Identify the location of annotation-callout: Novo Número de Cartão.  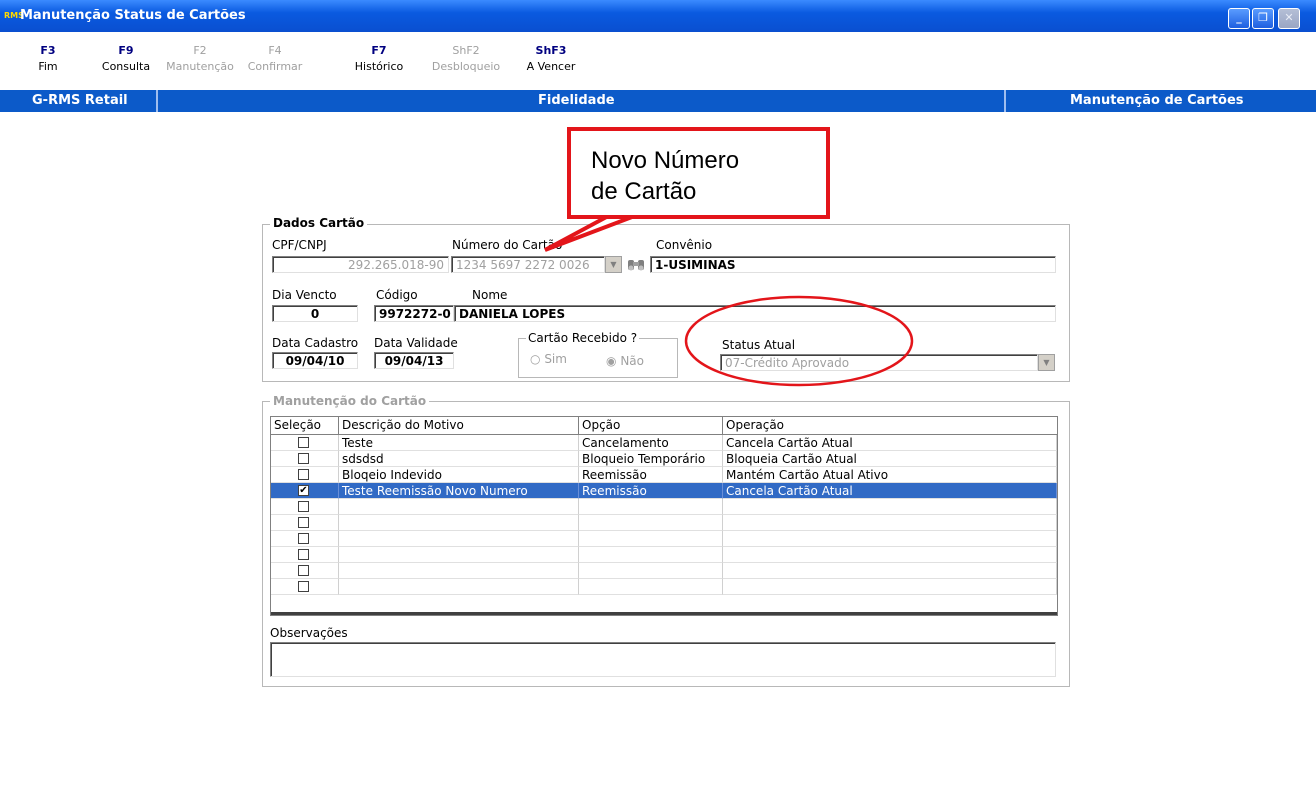
(698, 173).